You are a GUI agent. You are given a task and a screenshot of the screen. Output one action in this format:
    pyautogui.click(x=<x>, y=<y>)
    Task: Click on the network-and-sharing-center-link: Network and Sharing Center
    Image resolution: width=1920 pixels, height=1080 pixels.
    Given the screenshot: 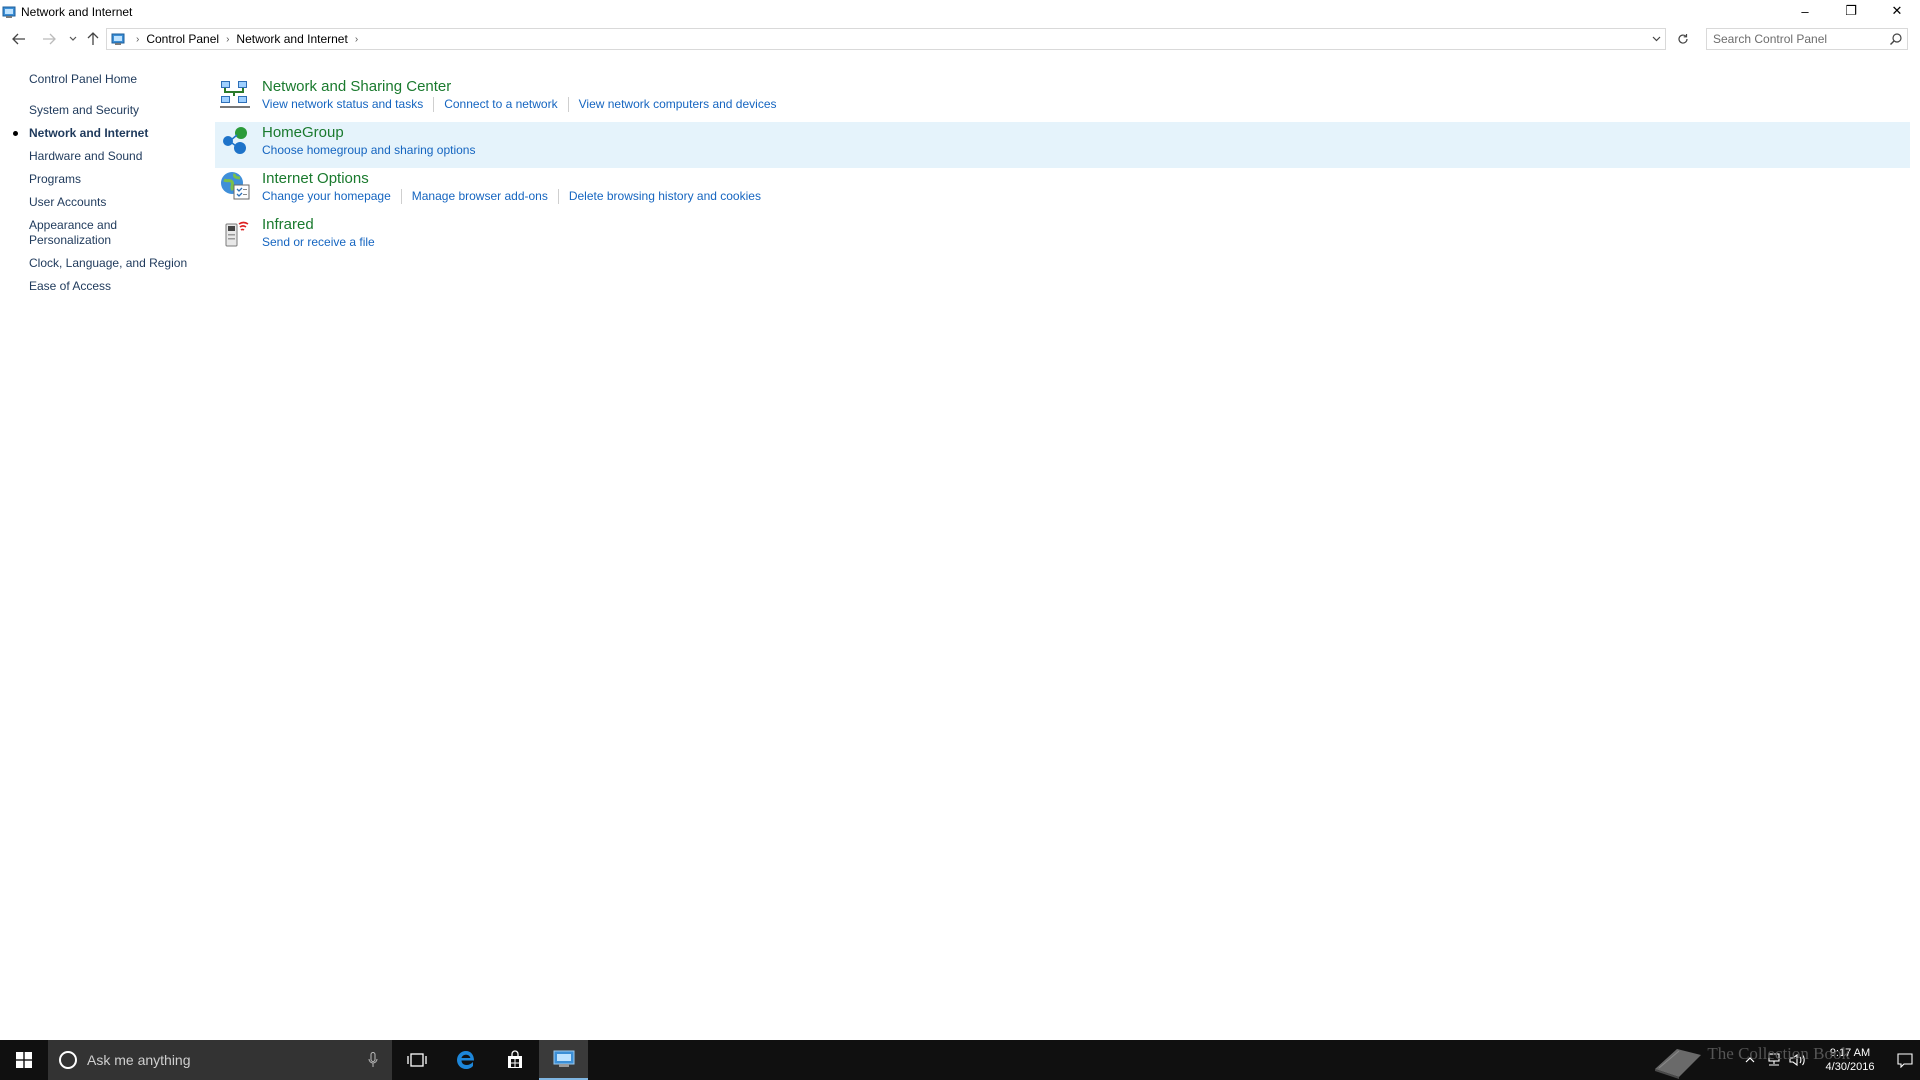 What is the action you would take?
    pyautogui.click(x=1086, y=86)
    